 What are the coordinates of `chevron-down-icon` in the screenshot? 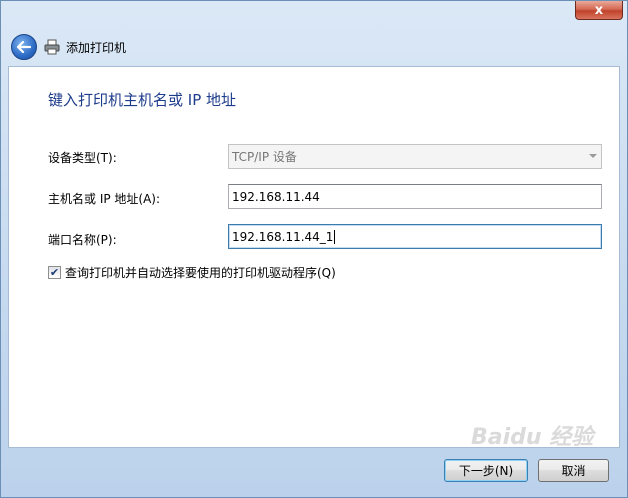 It's located at (593, 156).